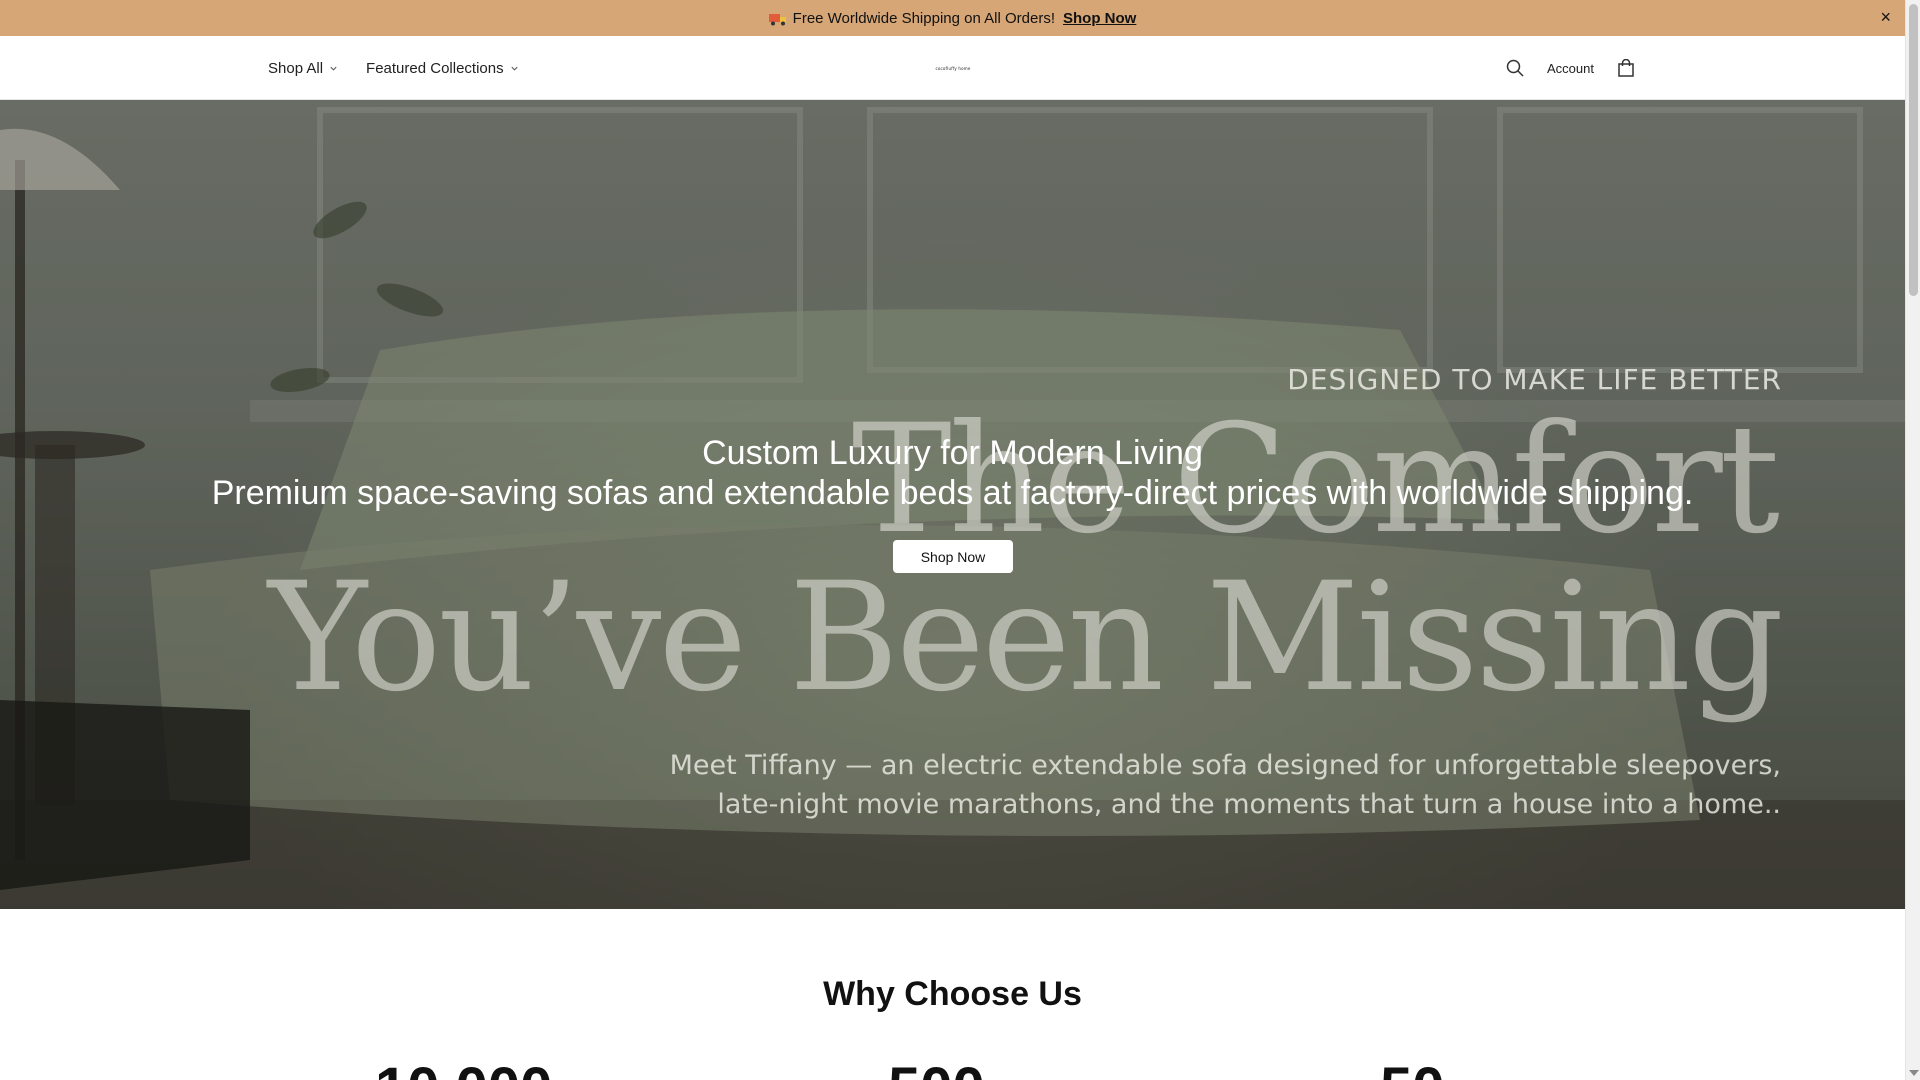 This screenshot has height=1080, width=1920. I want to click on shopping-bag-icon, so click(1626, 68).